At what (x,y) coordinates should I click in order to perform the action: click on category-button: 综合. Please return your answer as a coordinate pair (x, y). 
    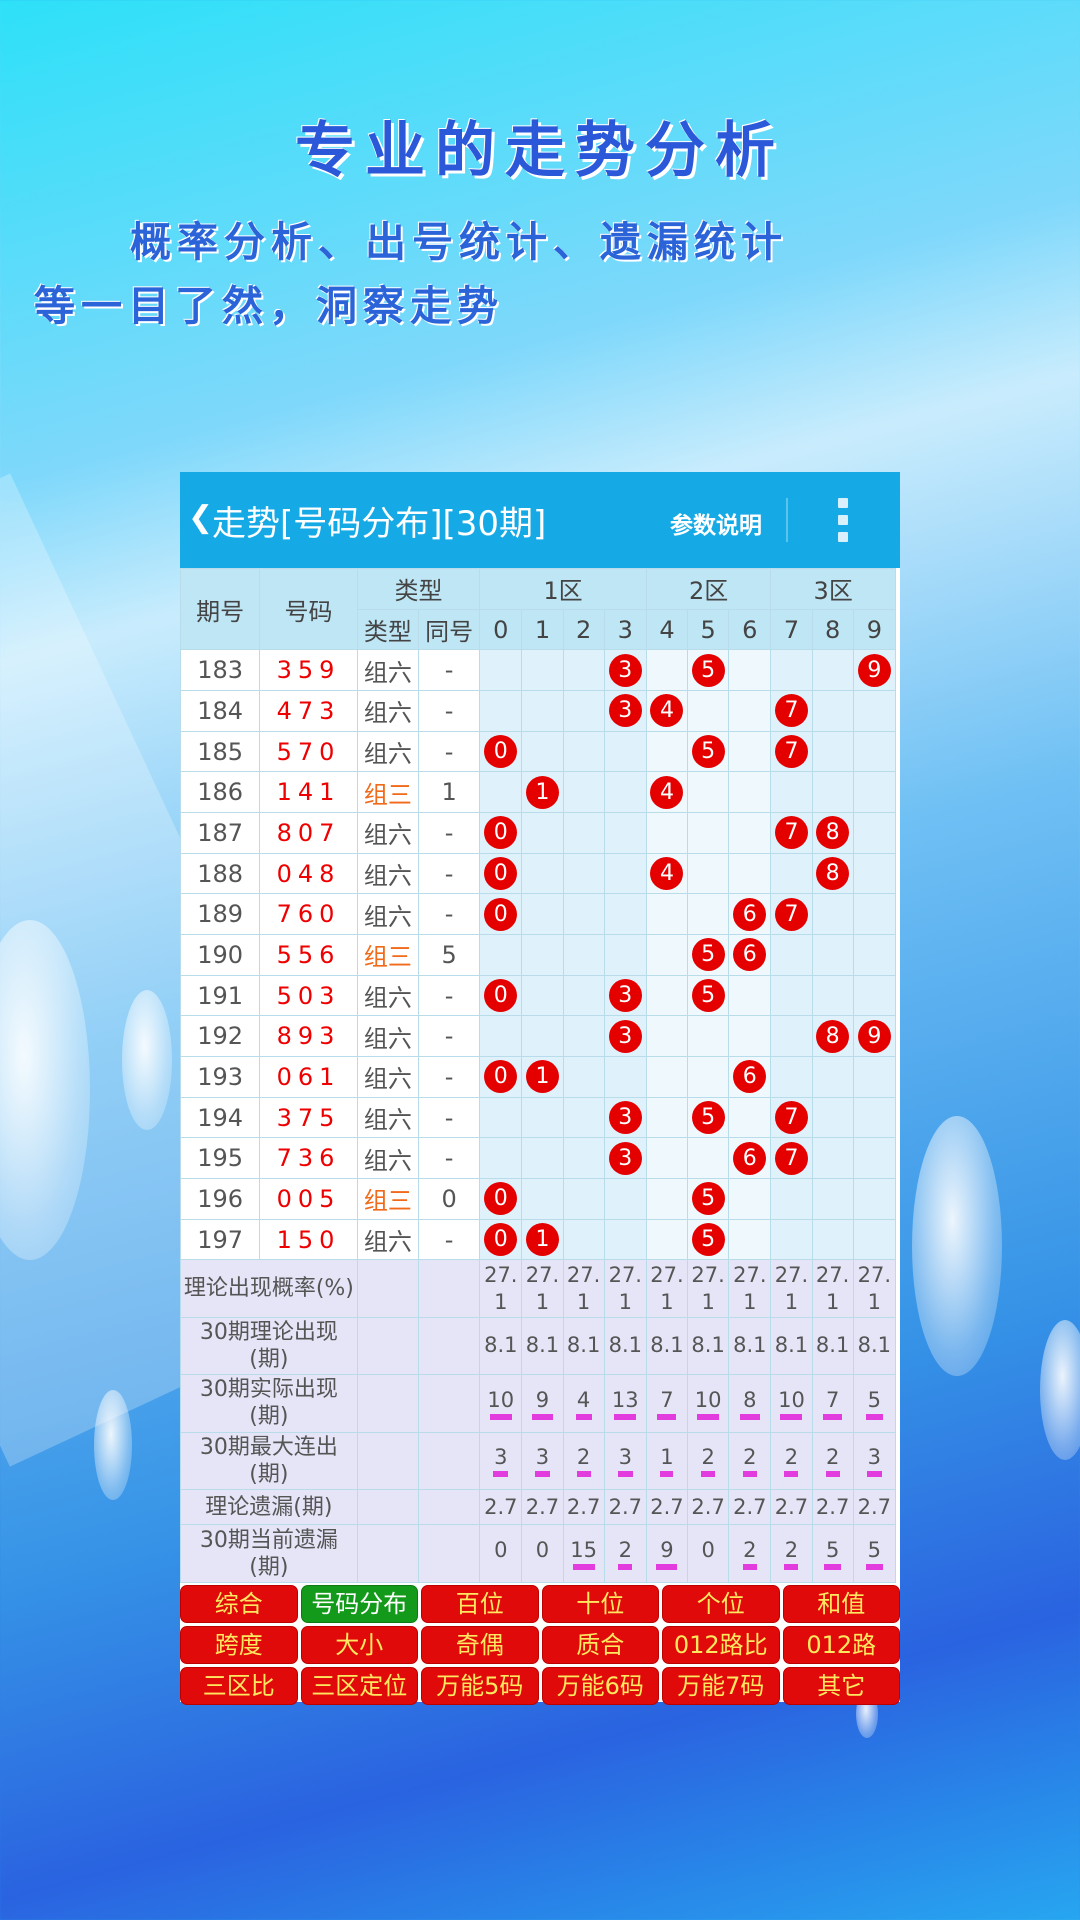
    Looking at the image, I should click on (239, 1604).